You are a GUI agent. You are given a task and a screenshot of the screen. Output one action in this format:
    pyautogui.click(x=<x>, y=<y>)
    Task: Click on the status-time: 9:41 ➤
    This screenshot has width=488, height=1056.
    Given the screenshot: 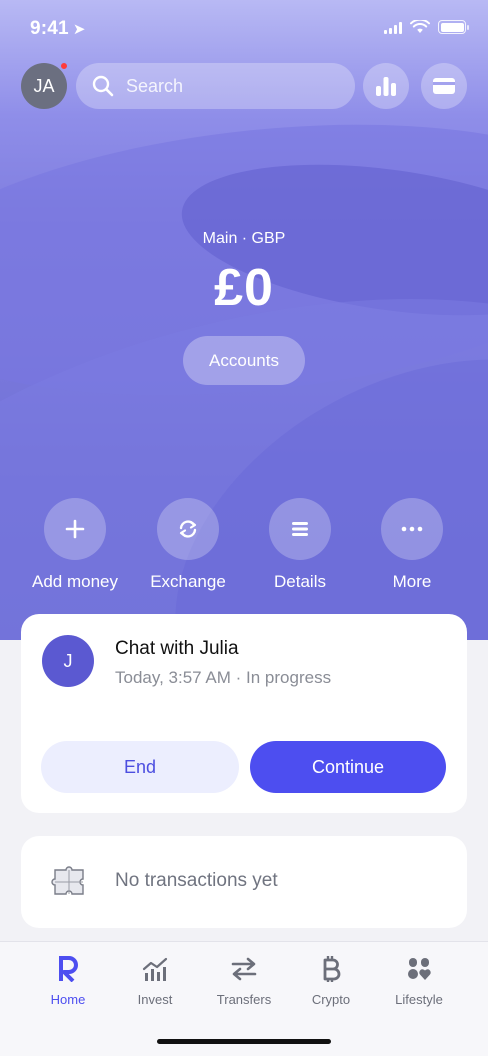 What is the action you would take?
    pyautogui.click(x=58, y=29)
    